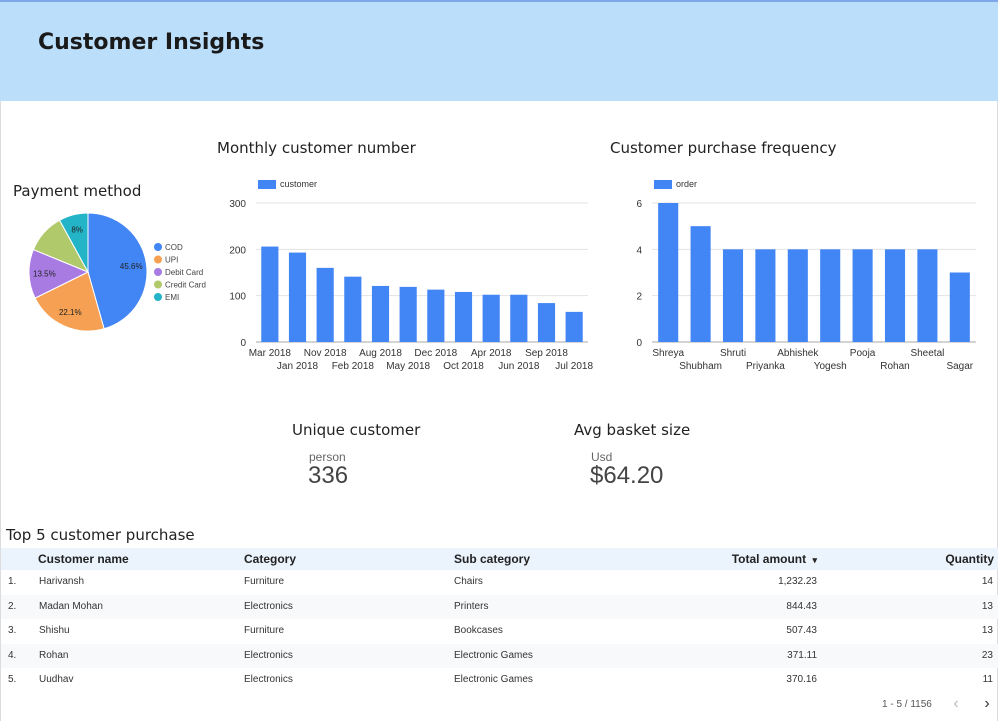  What do you see at coordinates (830, 295) in the screenshot?
I see `bar-yogesh` at bounding box center [830, 295].